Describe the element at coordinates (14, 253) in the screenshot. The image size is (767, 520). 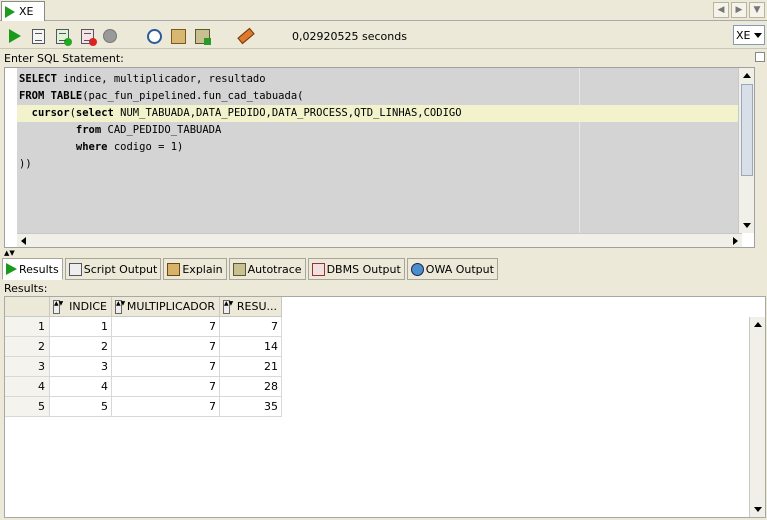
I see `splitter-handle: ▲▼` at that location.